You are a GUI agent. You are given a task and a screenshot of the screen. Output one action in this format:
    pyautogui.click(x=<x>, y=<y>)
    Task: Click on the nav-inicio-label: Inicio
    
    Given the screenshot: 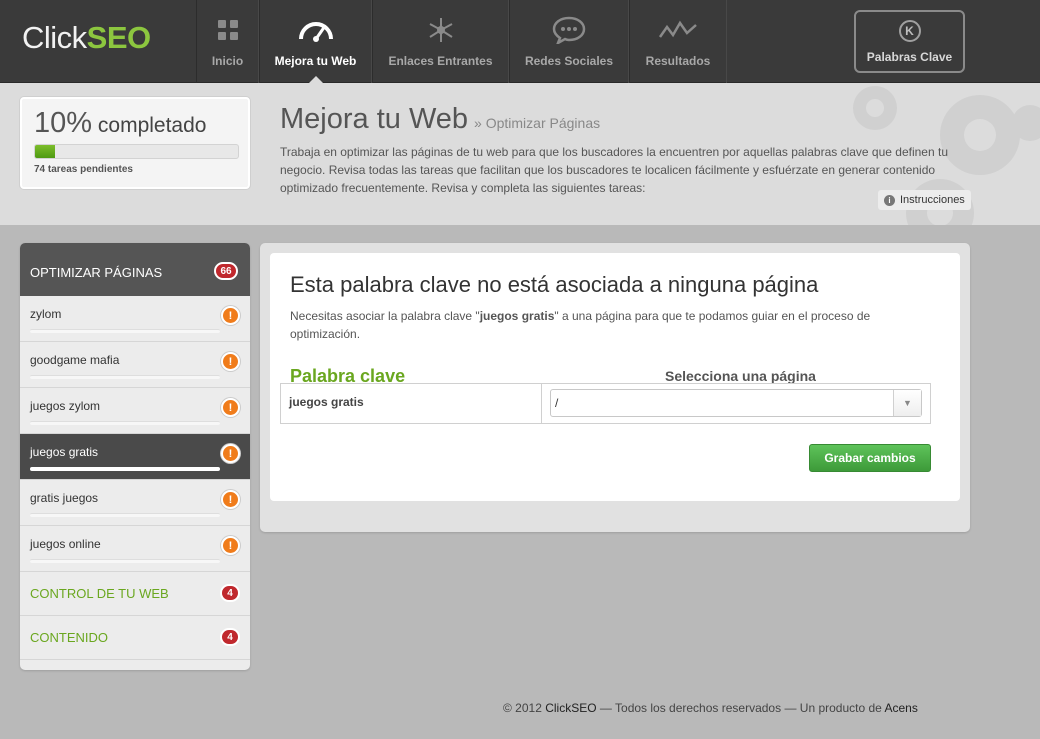 What is the action you would take?
    pyautogui.click(x=227, y=61)
    